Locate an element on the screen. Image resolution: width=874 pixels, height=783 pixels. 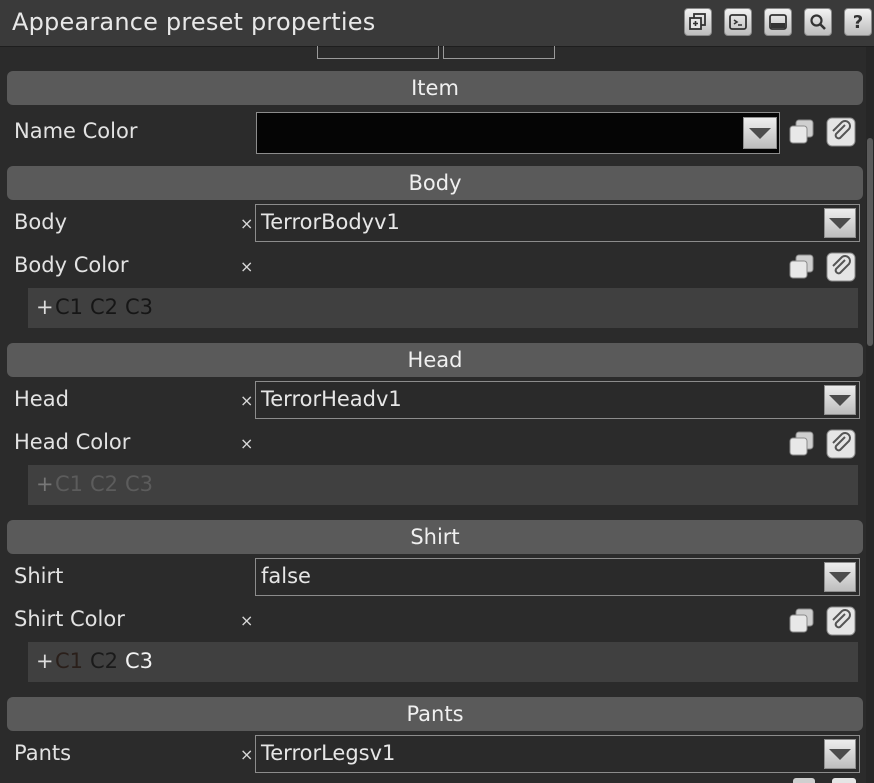
console-icon is located at coordinates (738, 22).